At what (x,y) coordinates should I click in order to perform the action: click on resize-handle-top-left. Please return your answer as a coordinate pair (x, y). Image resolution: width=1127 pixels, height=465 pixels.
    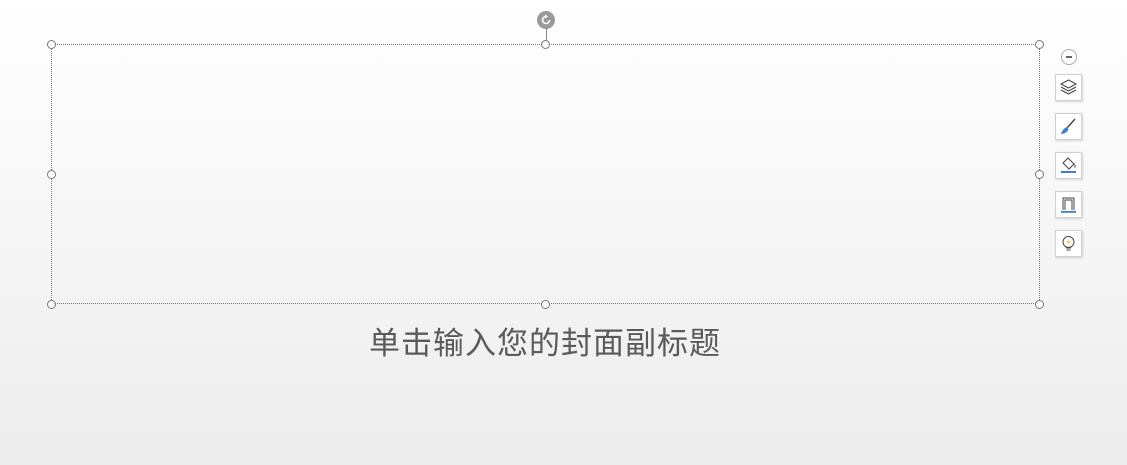
    Looking at the image, I should click on (51, 44).